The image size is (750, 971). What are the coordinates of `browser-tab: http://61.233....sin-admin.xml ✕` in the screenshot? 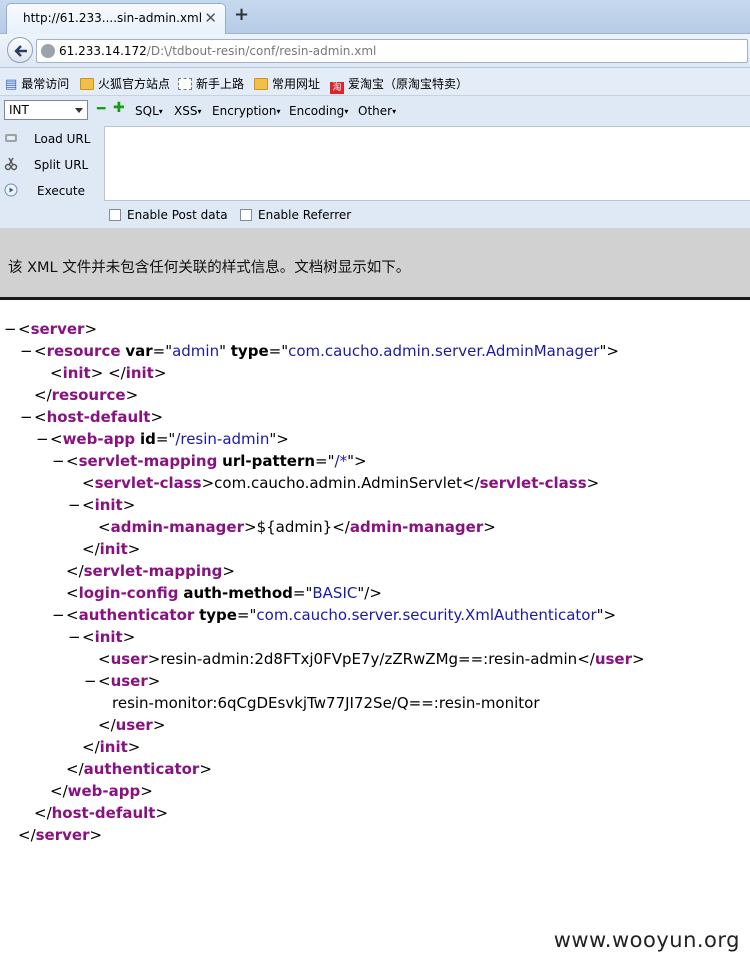 It's located at (116, 18).